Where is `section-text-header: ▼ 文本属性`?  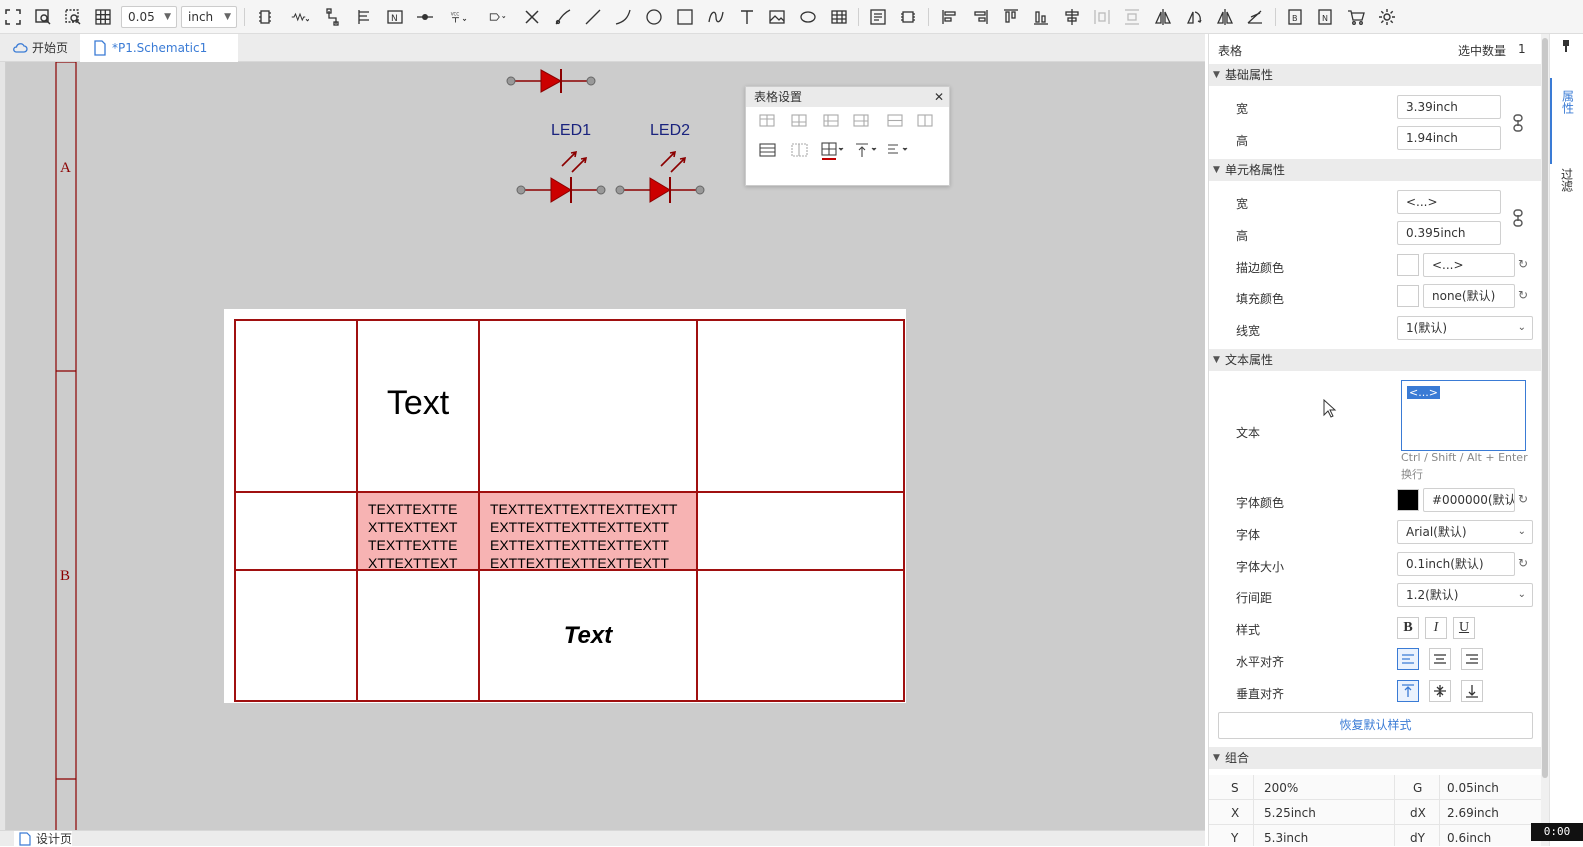 section-text-header: ▼ 文本属性 is located at coordinates (1375, 360).